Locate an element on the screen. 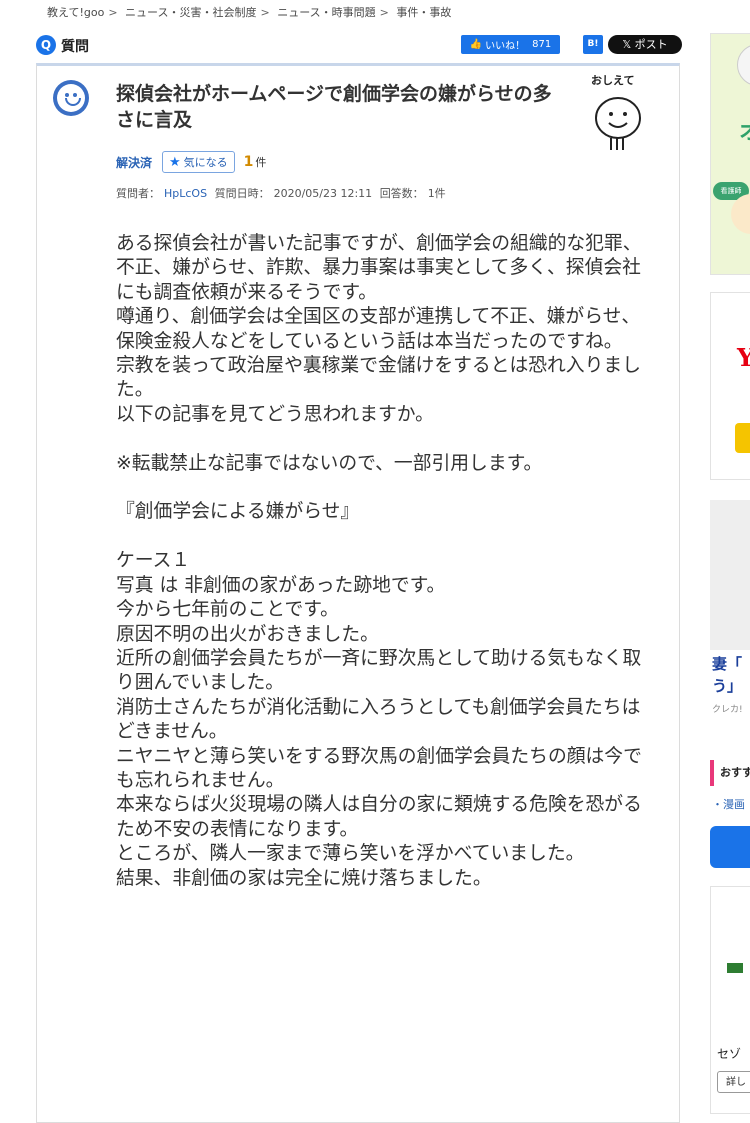 The image size is (750, 1123). sidebar-blue-button is located at coordinates (730, 847).